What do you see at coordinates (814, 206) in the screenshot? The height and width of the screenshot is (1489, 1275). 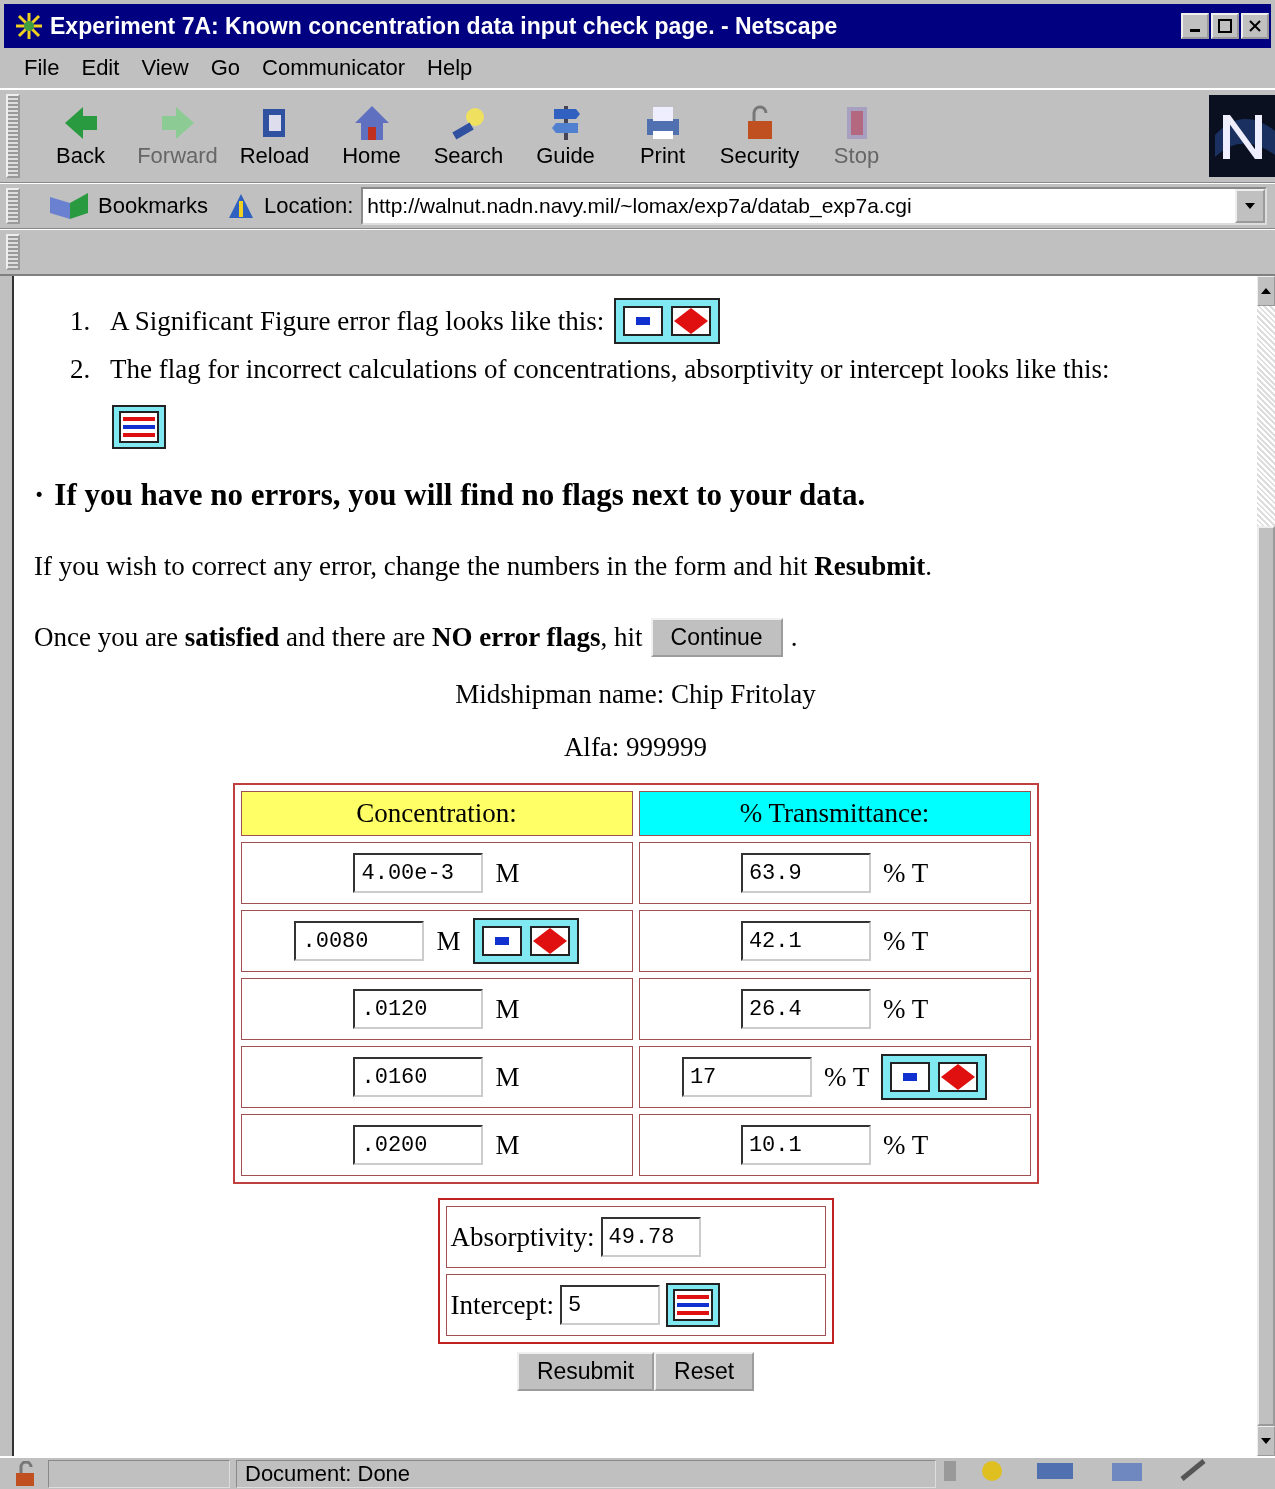 I see `url-field: http://walnut.nadn.navy.mil/~lomax/exp7a/datab_exp7a.cgi` at bounding box center [814, 206].